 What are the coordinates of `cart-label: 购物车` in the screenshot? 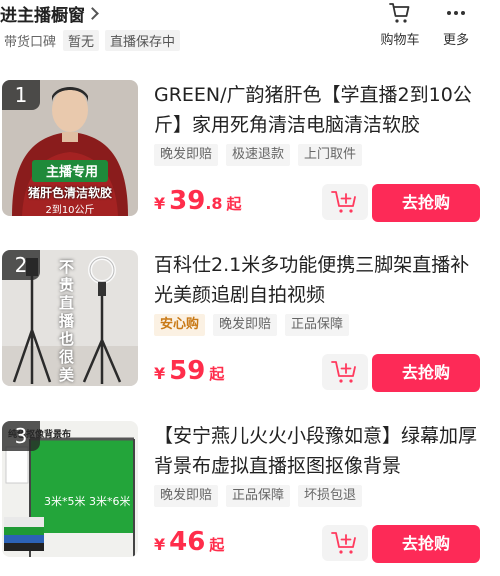 It's located at (400, 40).